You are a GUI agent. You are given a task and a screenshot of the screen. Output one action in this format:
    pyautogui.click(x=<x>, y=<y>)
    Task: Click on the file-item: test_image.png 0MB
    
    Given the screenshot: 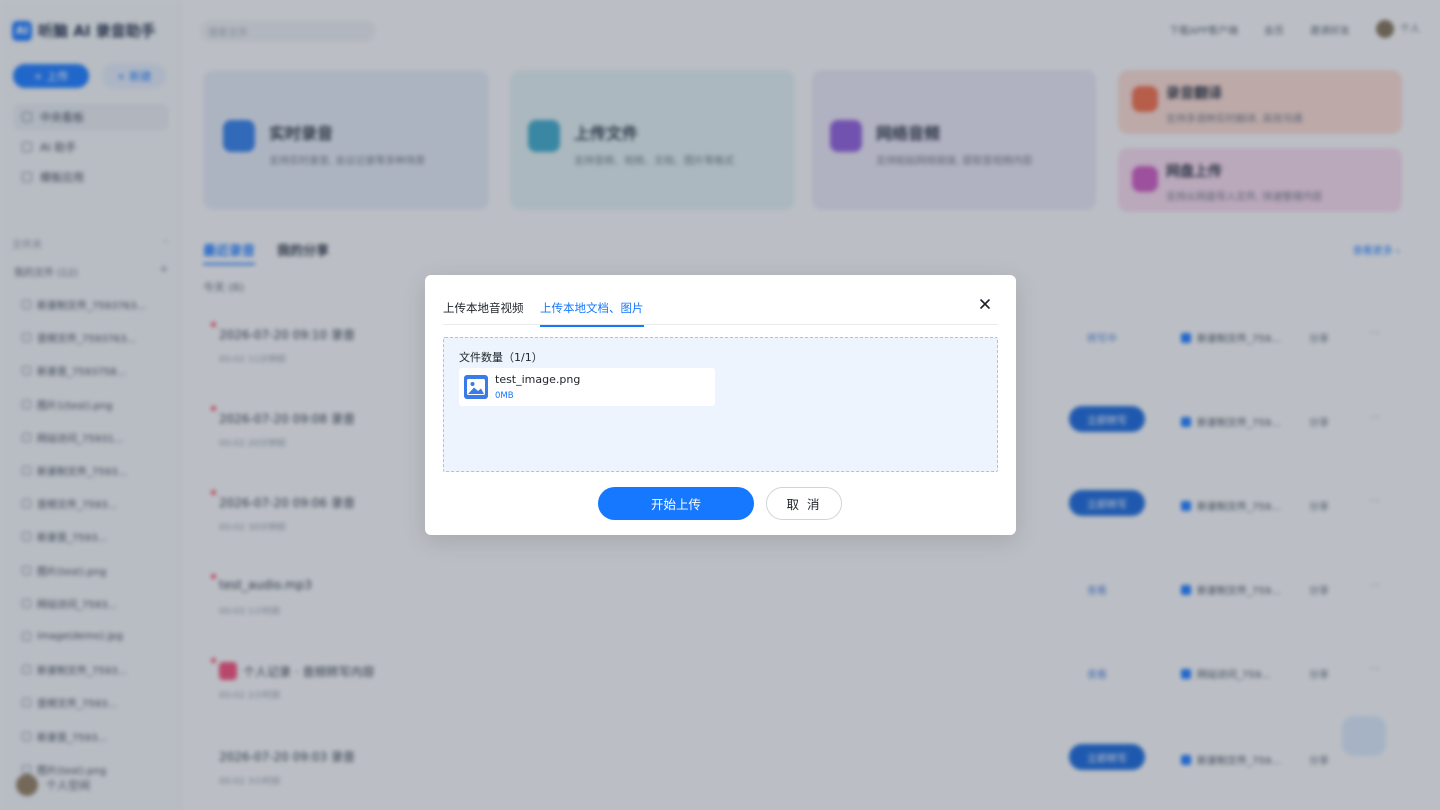 What is the action you would take?
    pyautogui.click(x=587, y=387)
    